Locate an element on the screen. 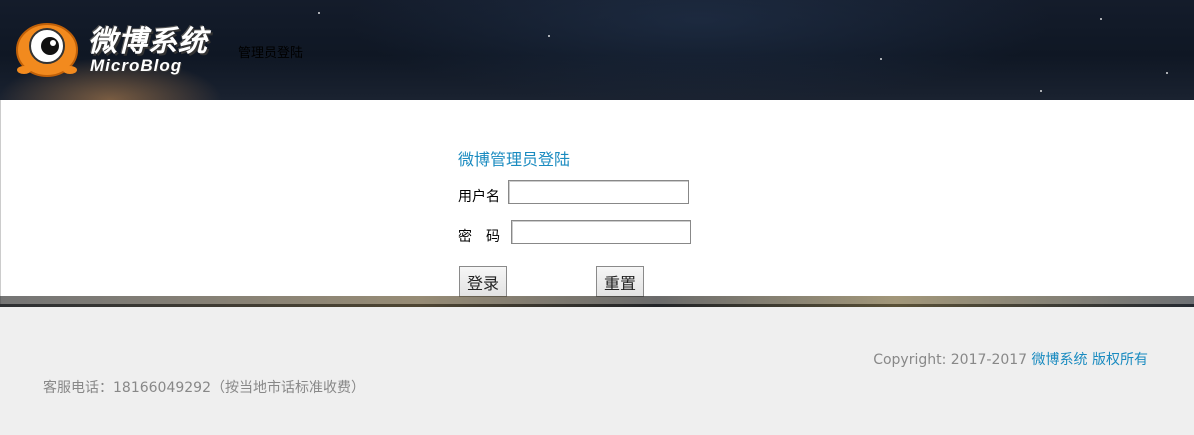  page-title: 管理员登陆 is located at coordinates (271, 52).